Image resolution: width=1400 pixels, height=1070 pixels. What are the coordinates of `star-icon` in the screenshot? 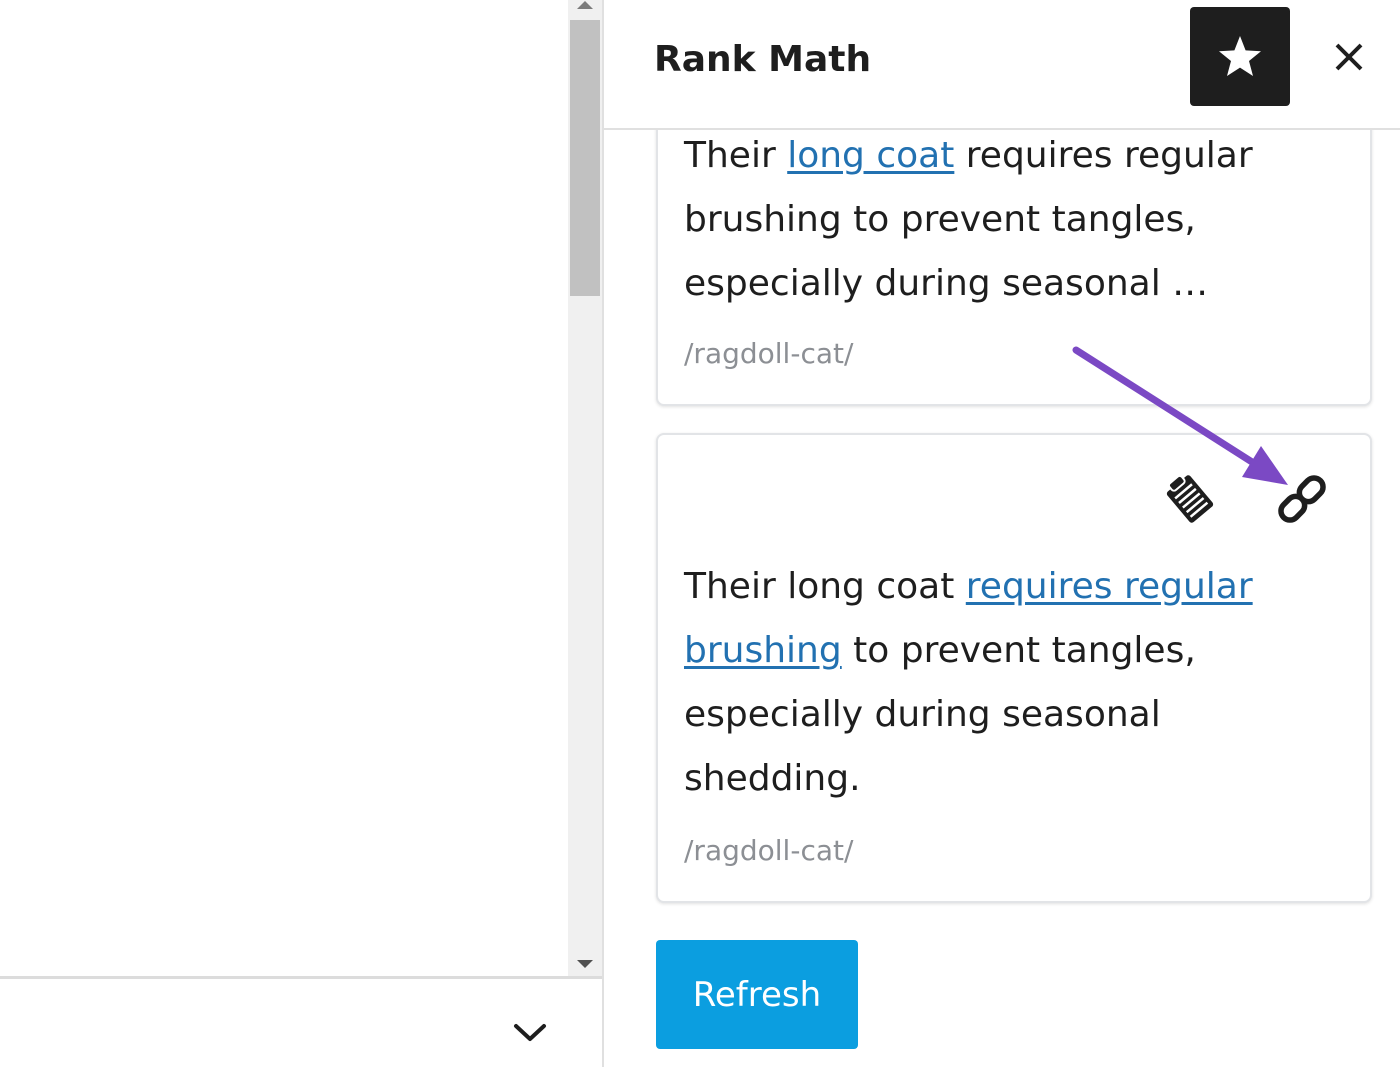 It's located at (1240, 56).